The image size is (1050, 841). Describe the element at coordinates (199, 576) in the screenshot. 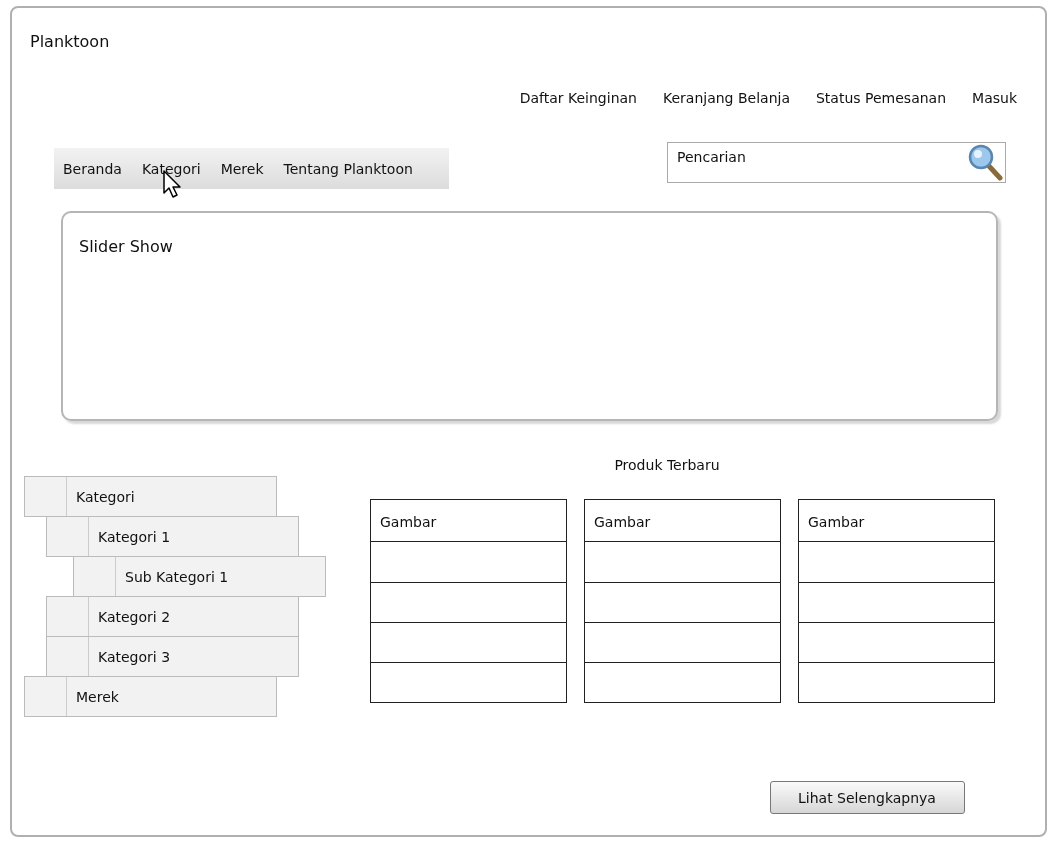

I see `category-item: Sub Kategori 1` at that location.